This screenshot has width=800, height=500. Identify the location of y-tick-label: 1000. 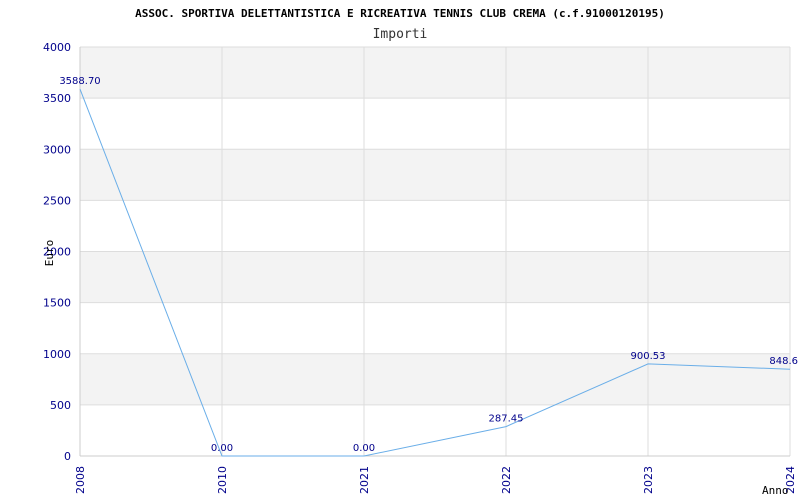
(57, 354).